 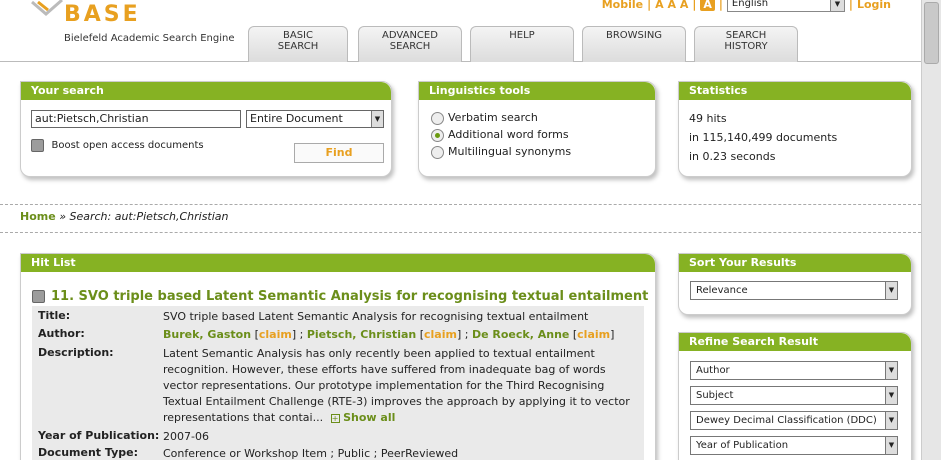 I want to click on hits-count: 49 hits, so click(x=708, y=118).